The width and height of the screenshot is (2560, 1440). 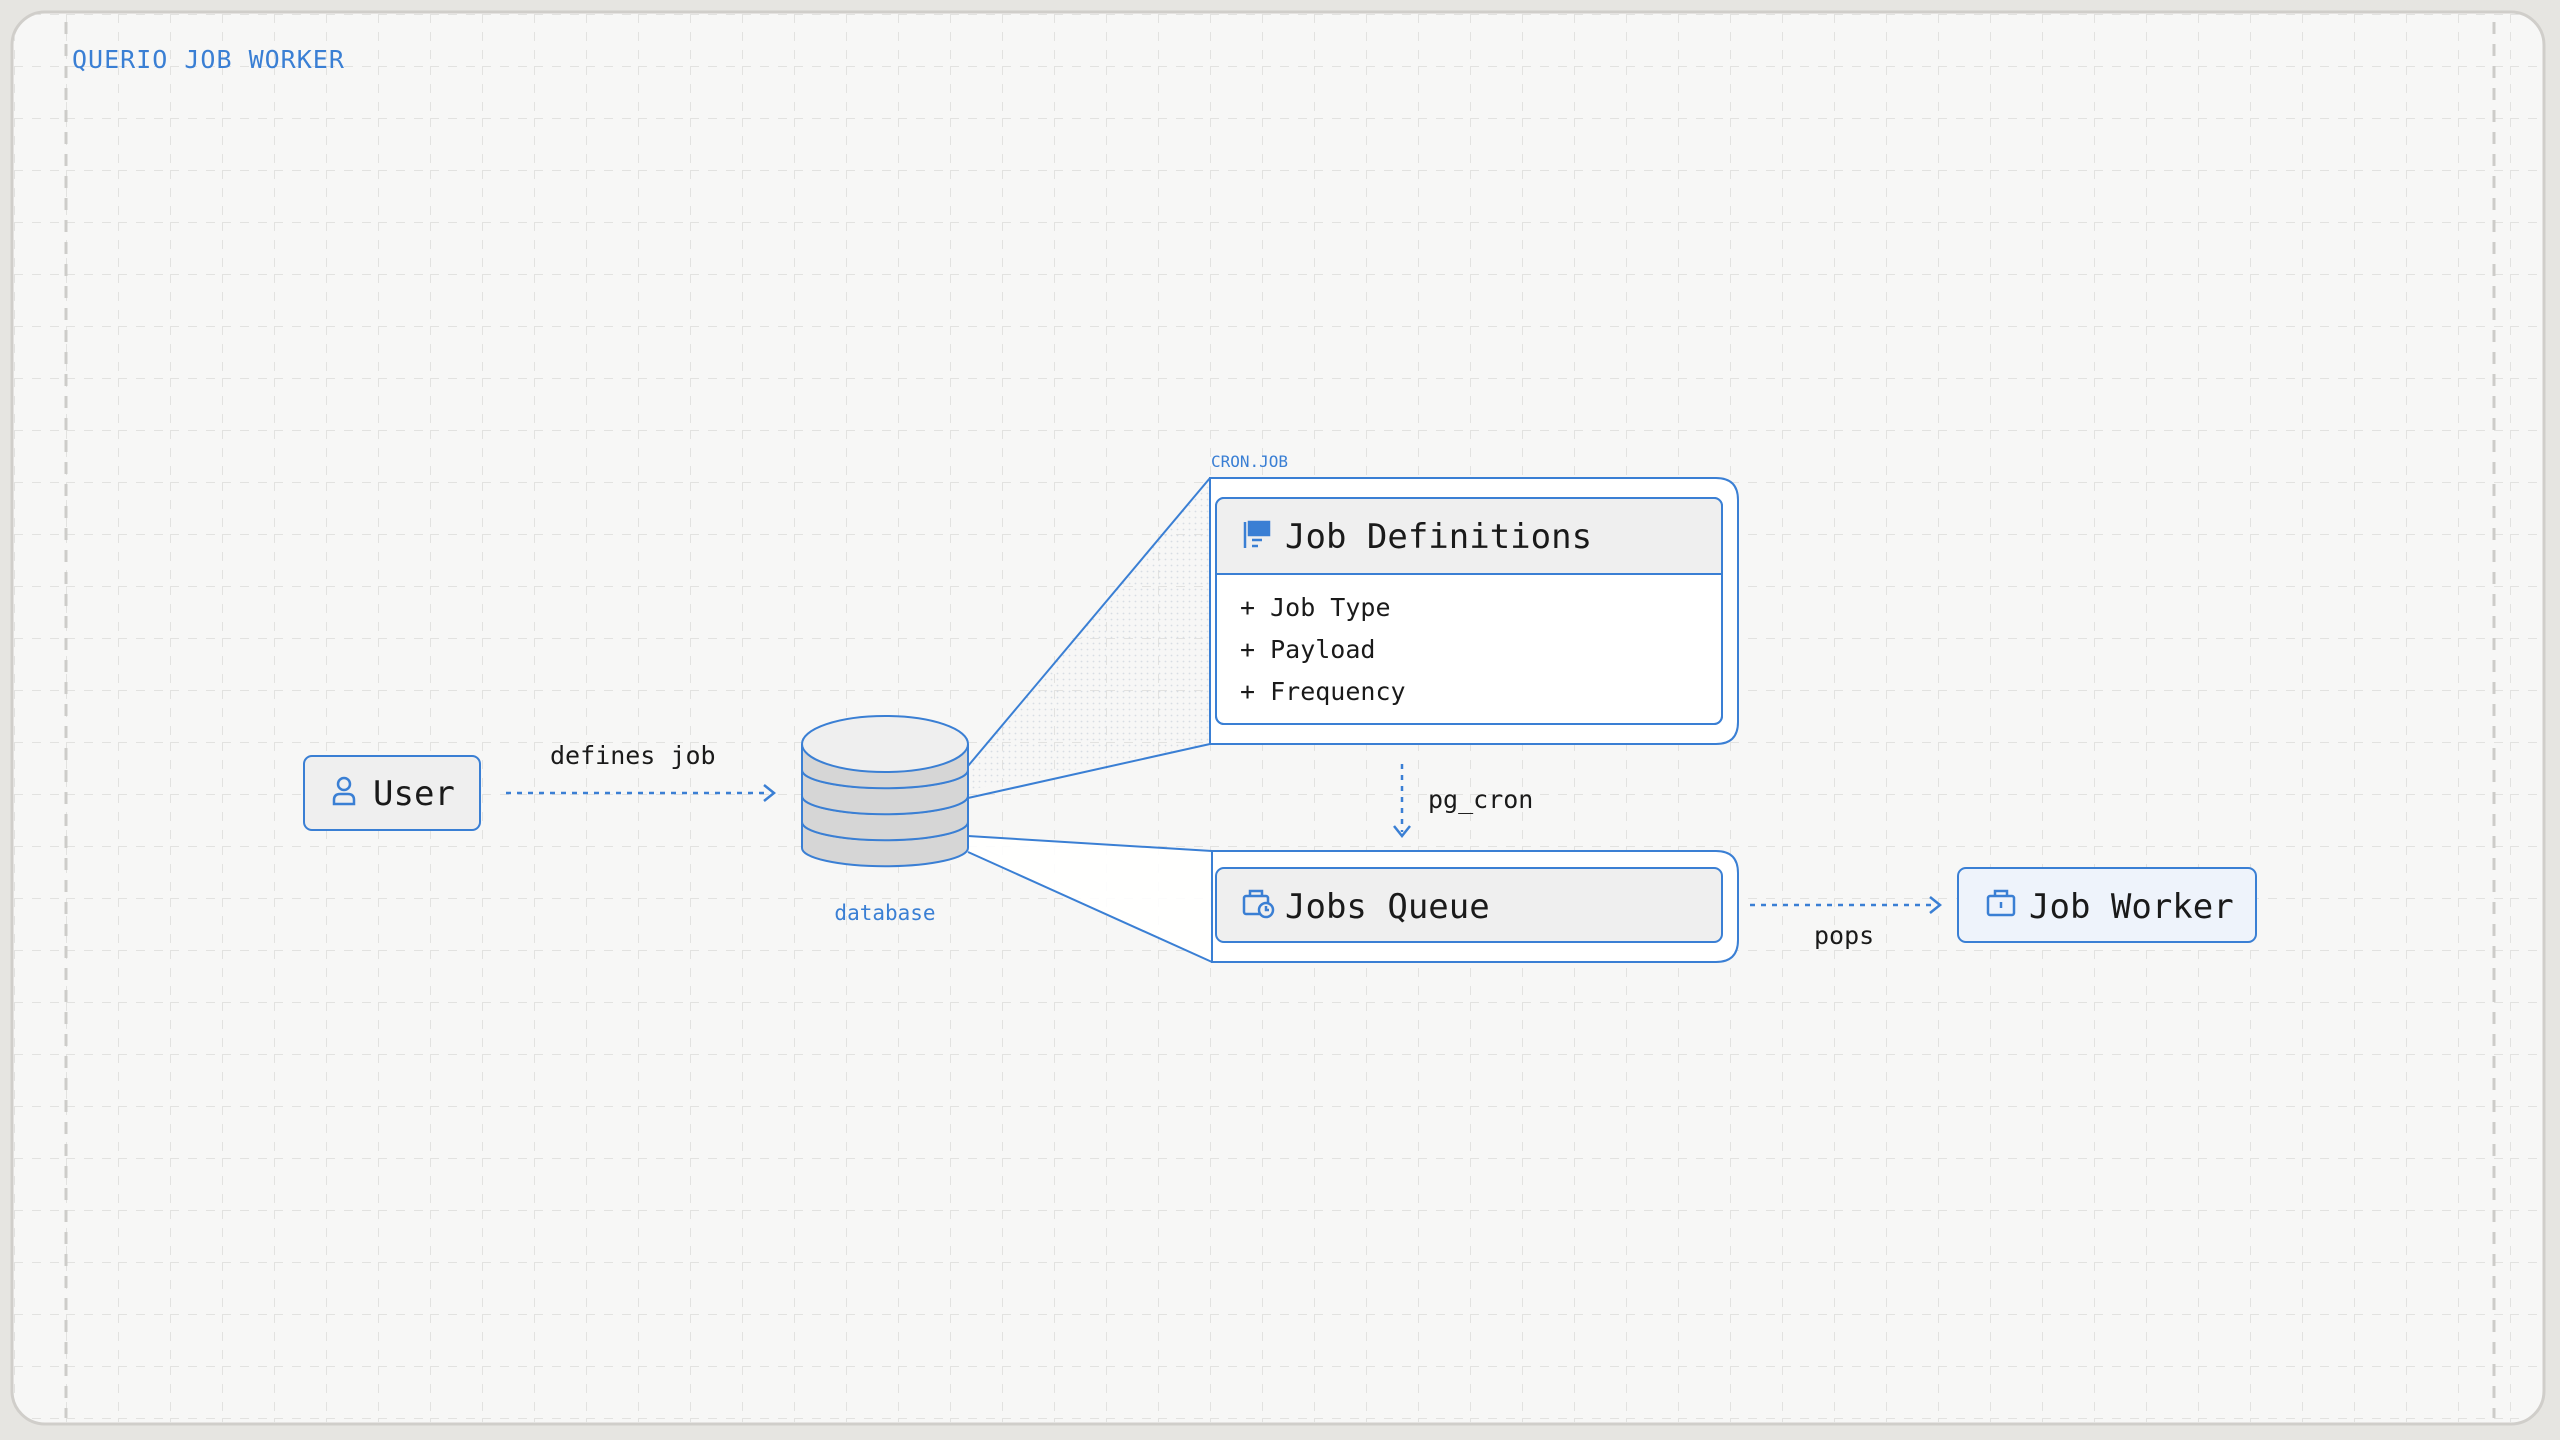 I want to click on user-node: User, so click(x=392, y=793).